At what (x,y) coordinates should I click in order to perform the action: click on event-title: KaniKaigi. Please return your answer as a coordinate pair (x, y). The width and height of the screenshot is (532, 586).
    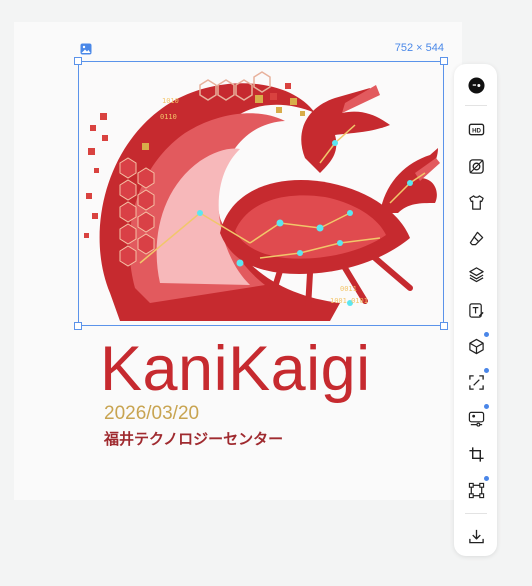
    Looking at the image, I should click on (235, 369).